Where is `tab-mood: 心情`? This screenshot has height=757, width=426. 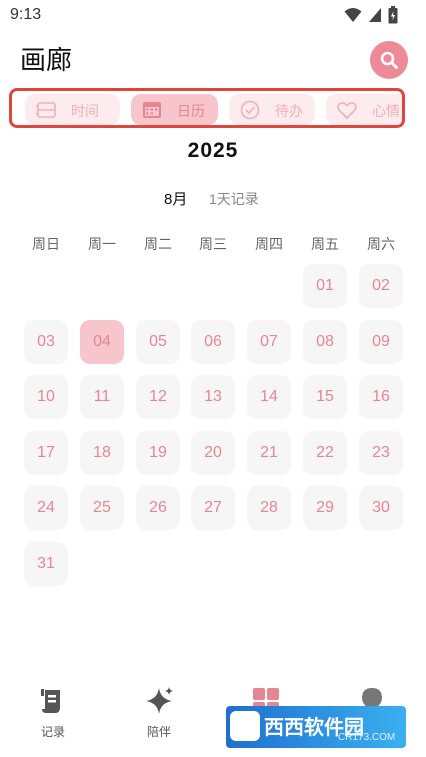 tab-mood: 心情 is located at coordinates (364, 109).